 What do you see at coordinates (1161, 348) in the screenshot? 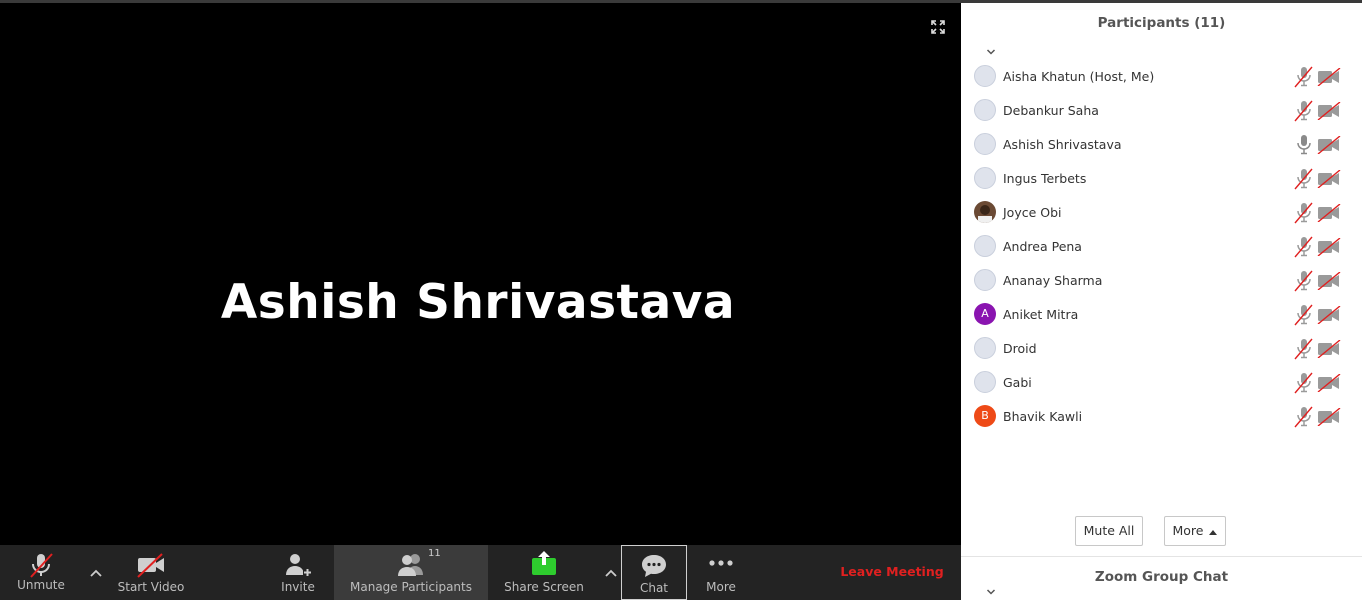
I see `participant-row: Droid` at bounding box center [1161, 348].